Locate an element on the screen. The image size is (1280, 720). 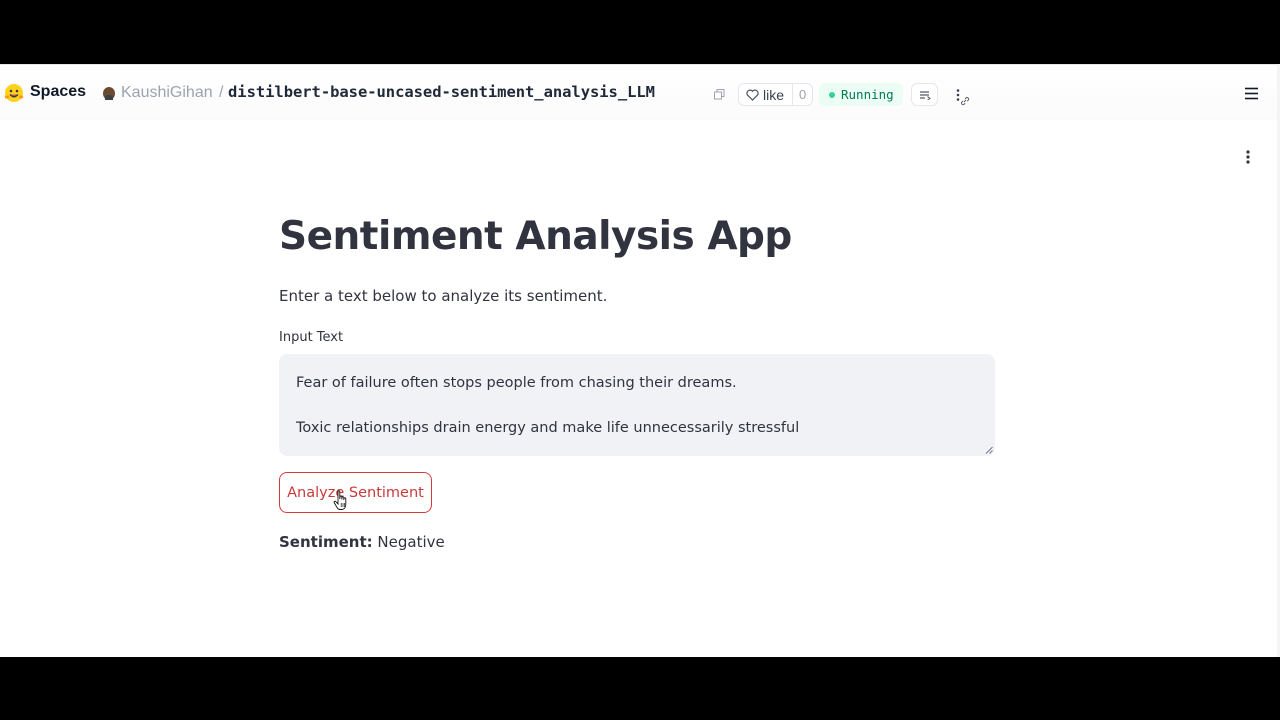
spaces-link: Spaces is located at coordinates (58, 92).